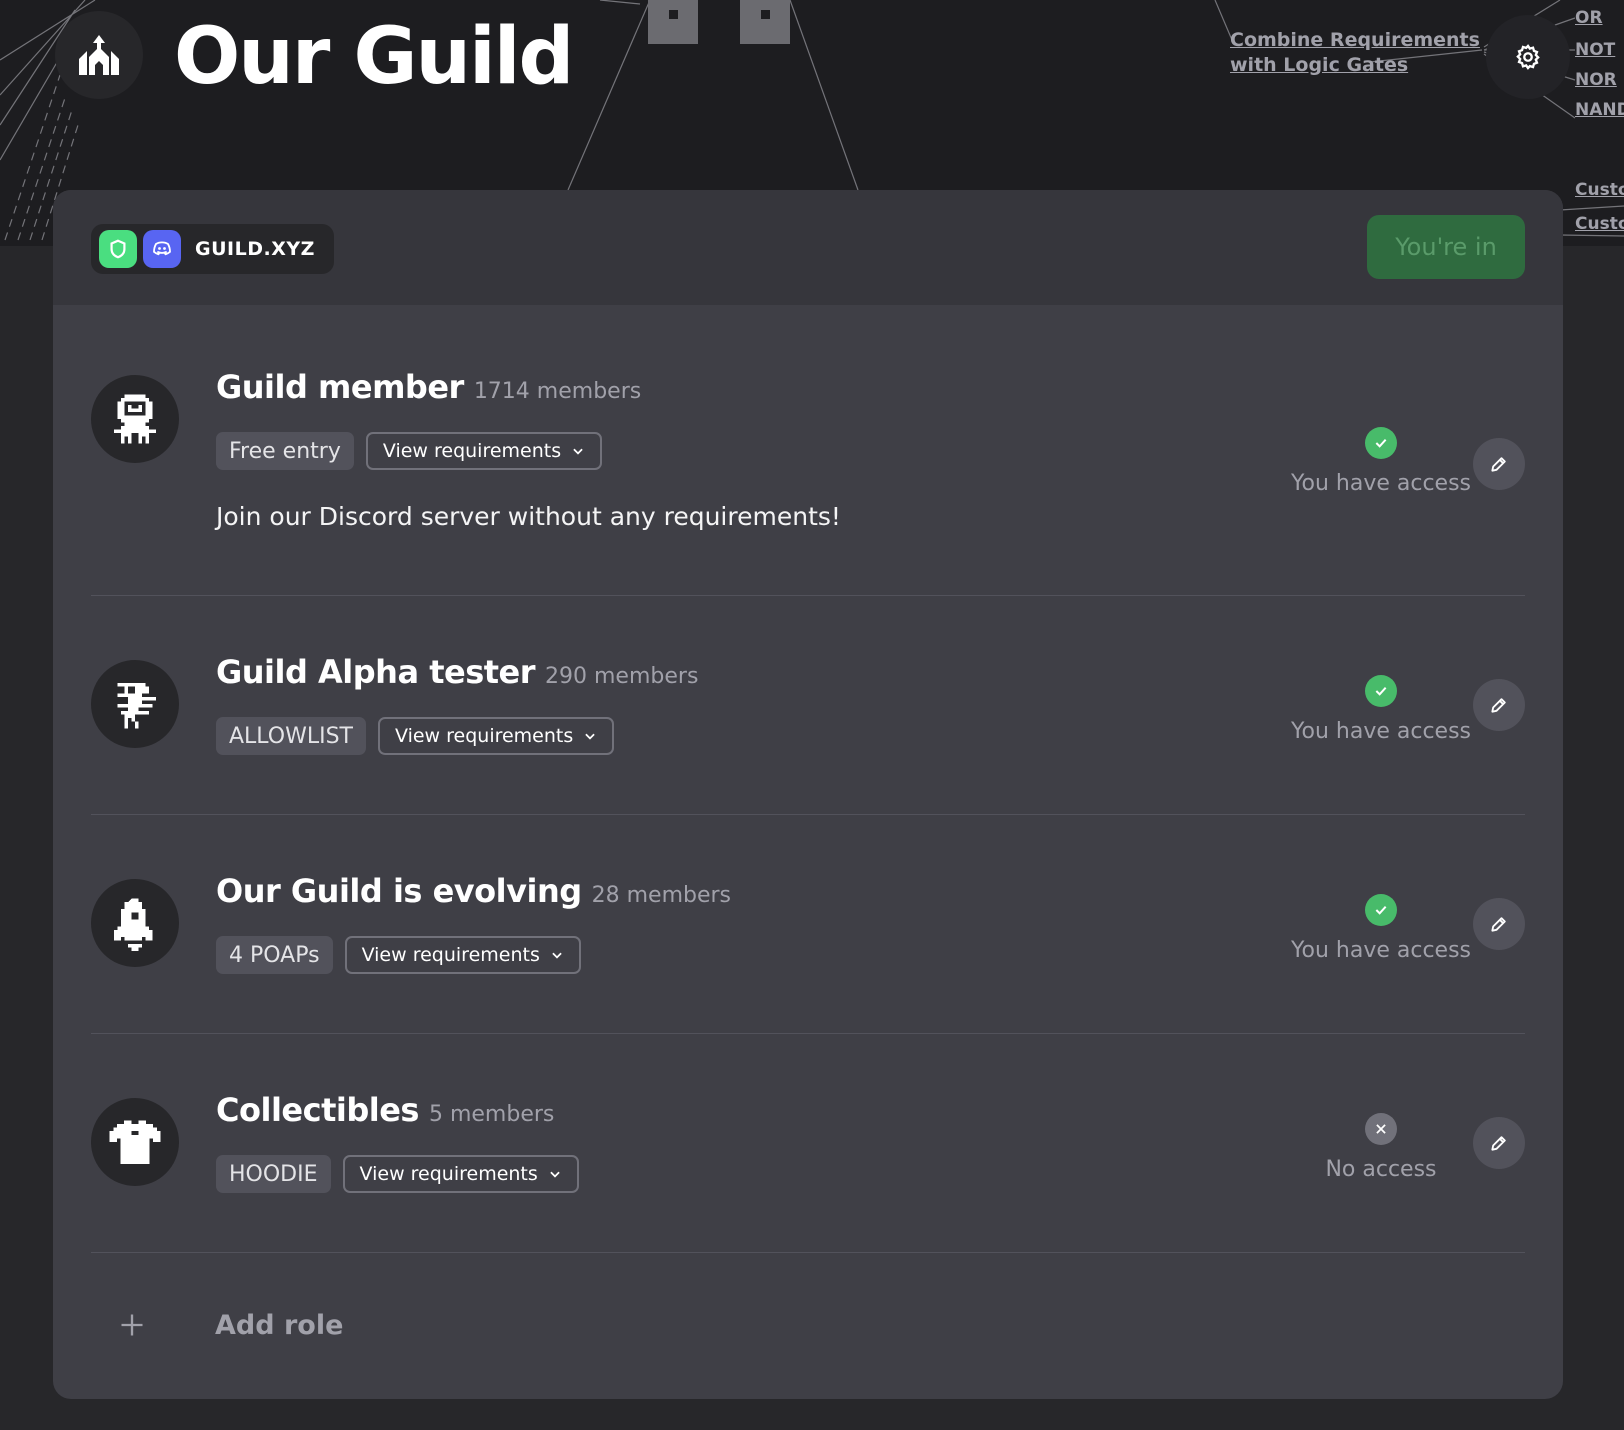 Image resolution: width=1624 pixels, height=1430 pixels. I want to click on add-role-button: Add role, so click(808, 1325).